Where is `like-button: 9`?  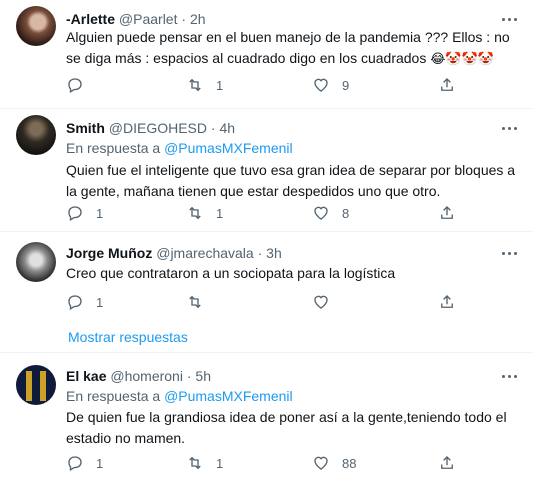 like-button: 9 is located at coordinates (330, 85).